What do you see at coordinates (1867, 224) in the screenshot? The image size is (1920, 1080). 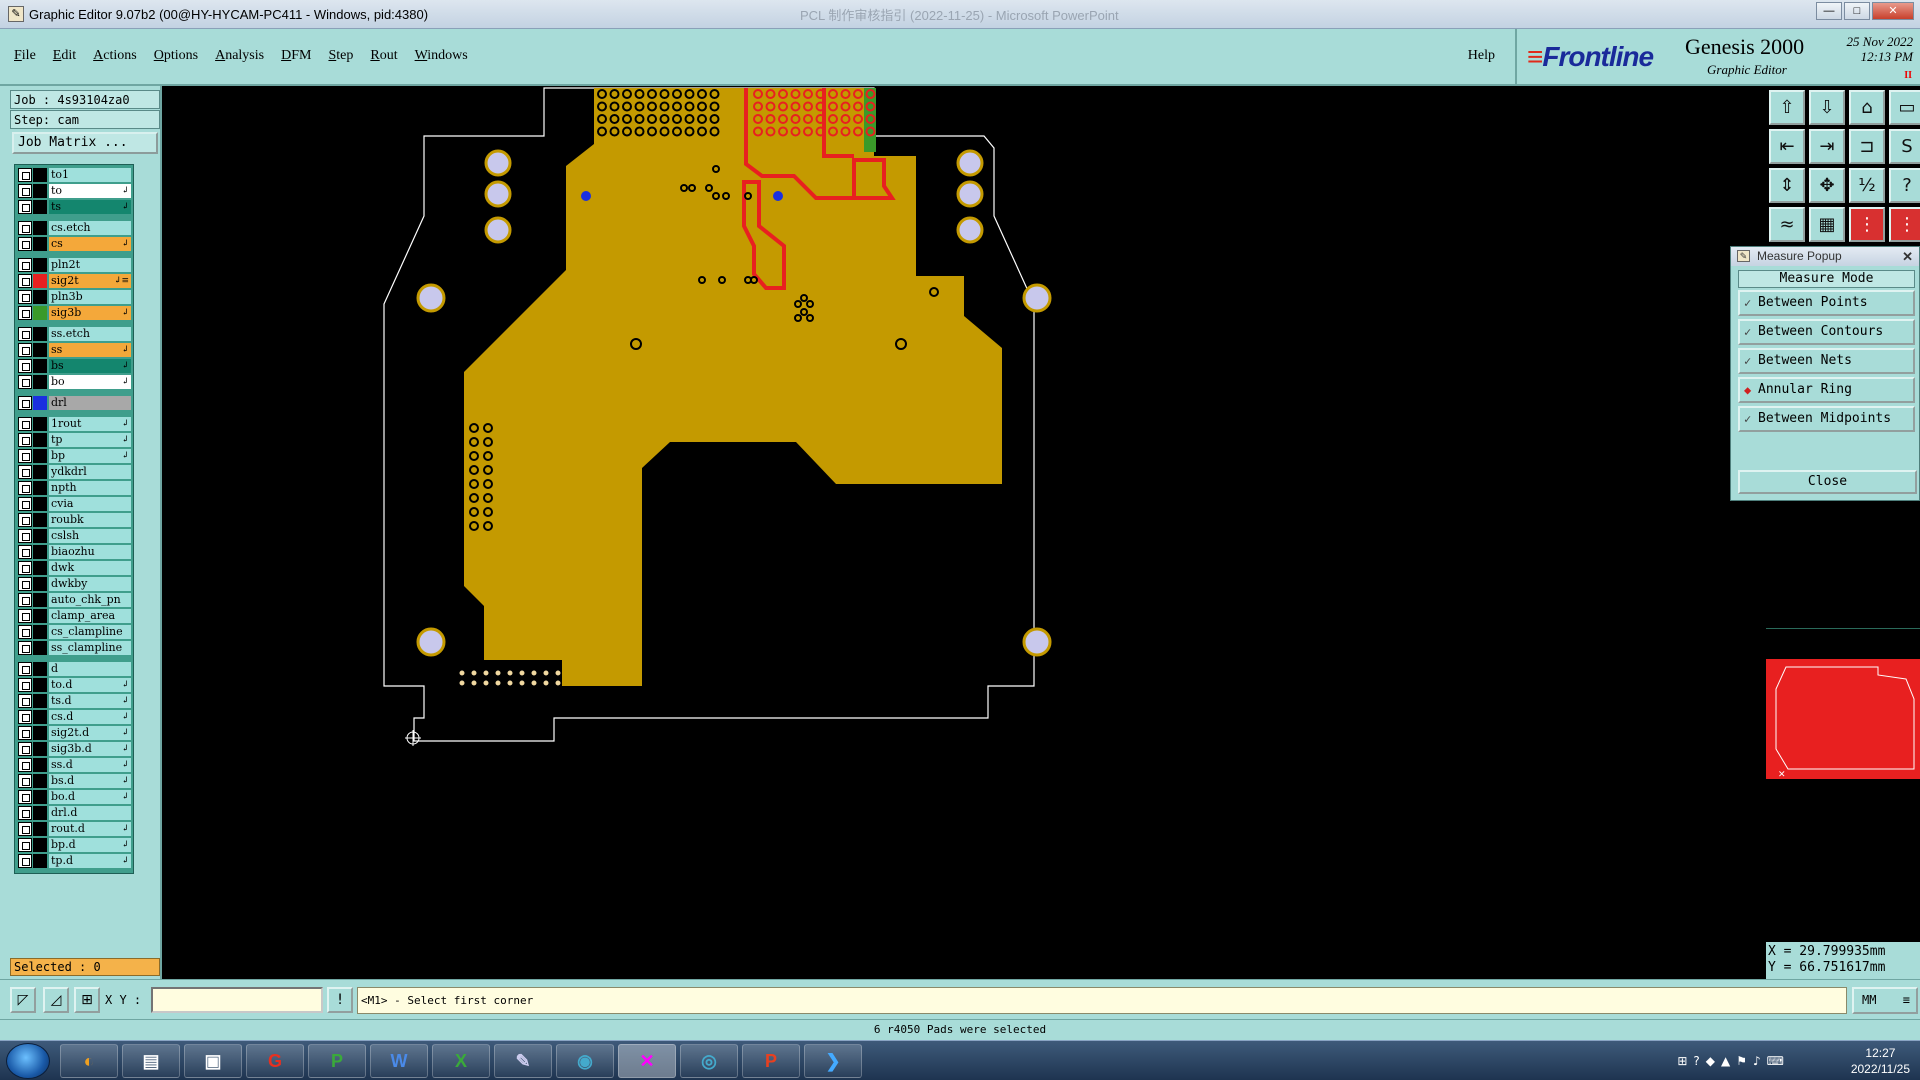 I see `highlight-net-icon: ⋮` at bounding box center [1867, 224].